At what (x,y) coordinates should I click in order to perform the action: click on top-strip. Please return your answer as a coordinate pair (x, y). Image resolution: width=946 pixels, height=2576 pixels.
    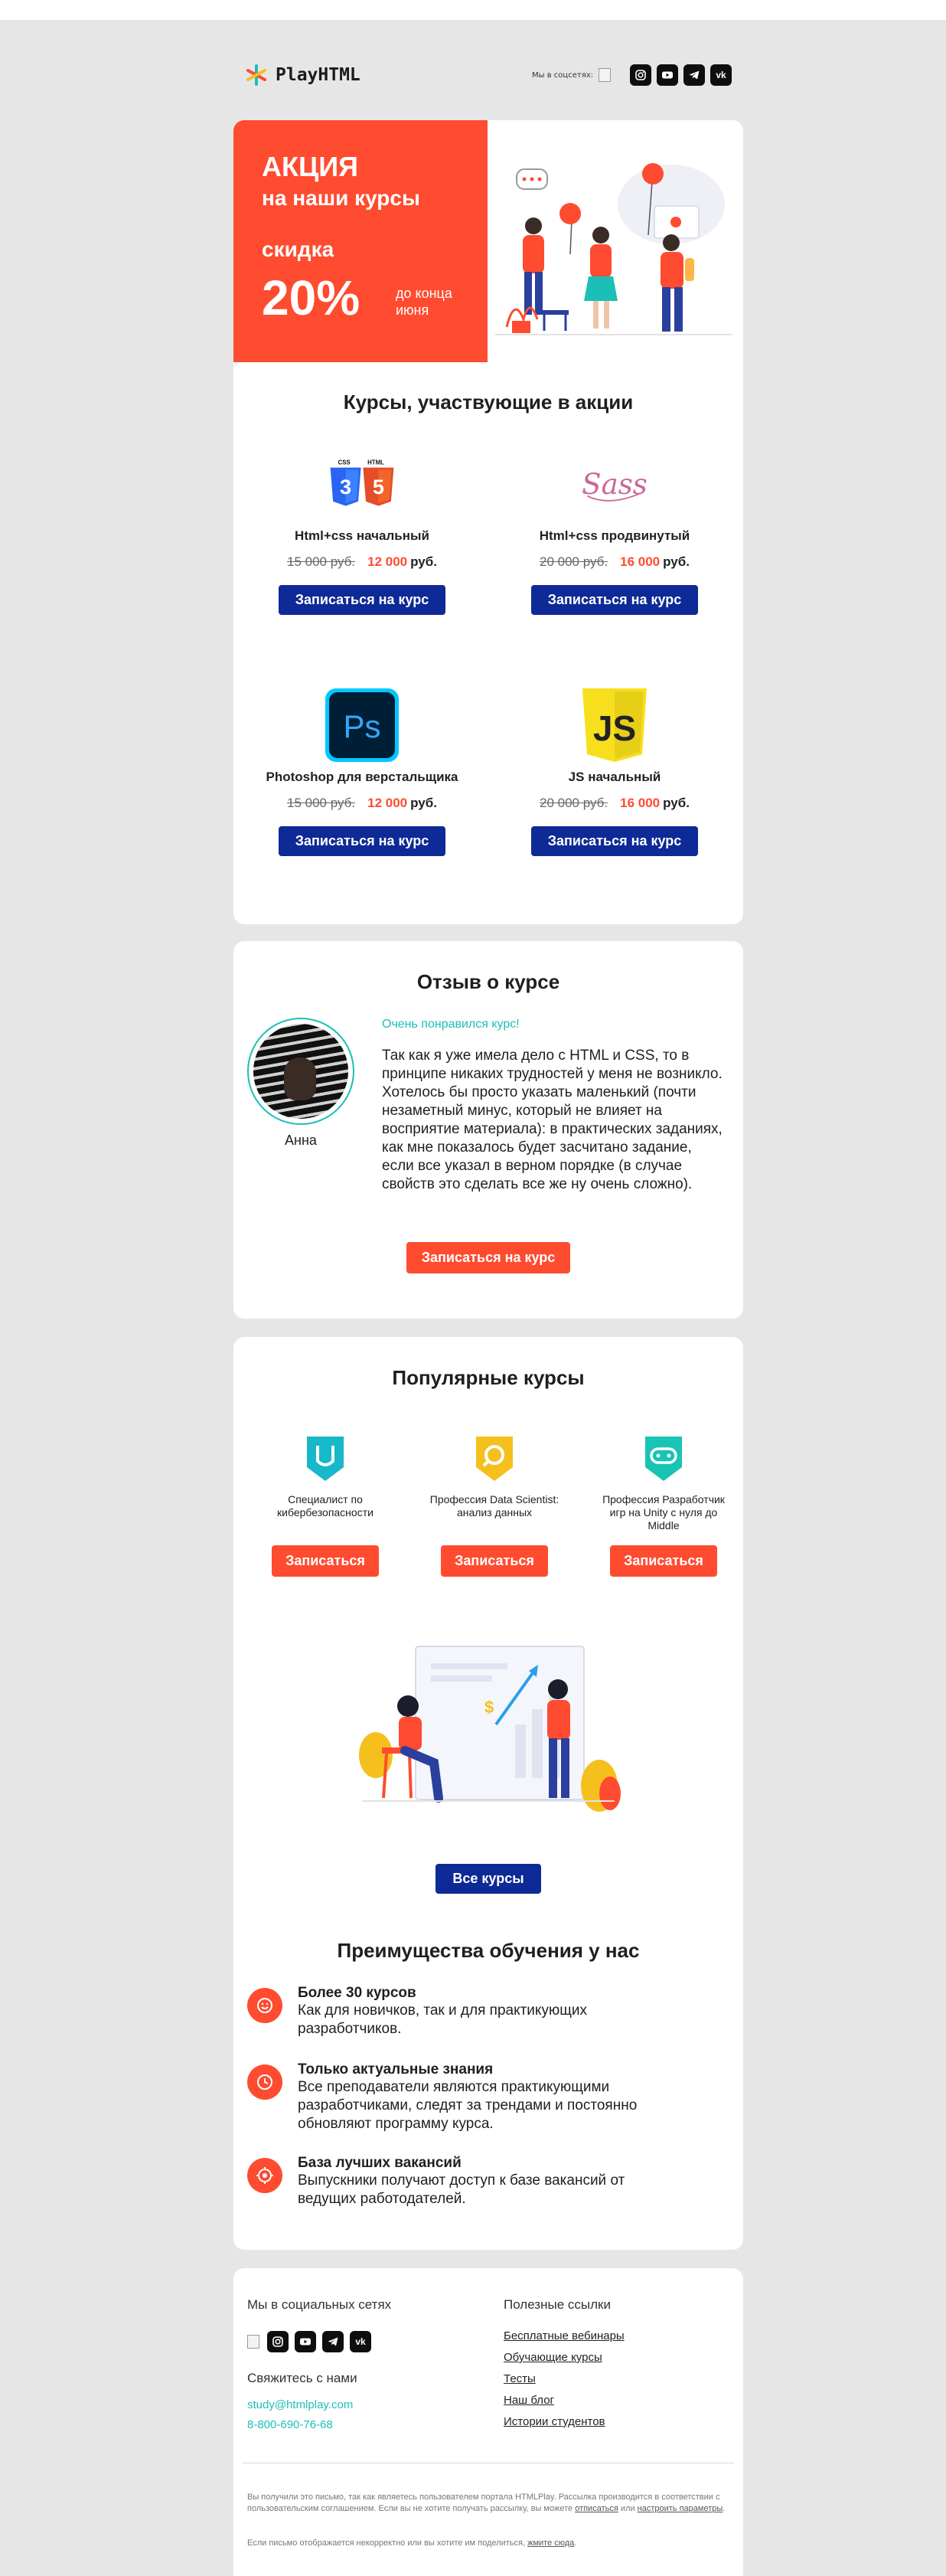
    Looking at the image, I should click on (473, 10).